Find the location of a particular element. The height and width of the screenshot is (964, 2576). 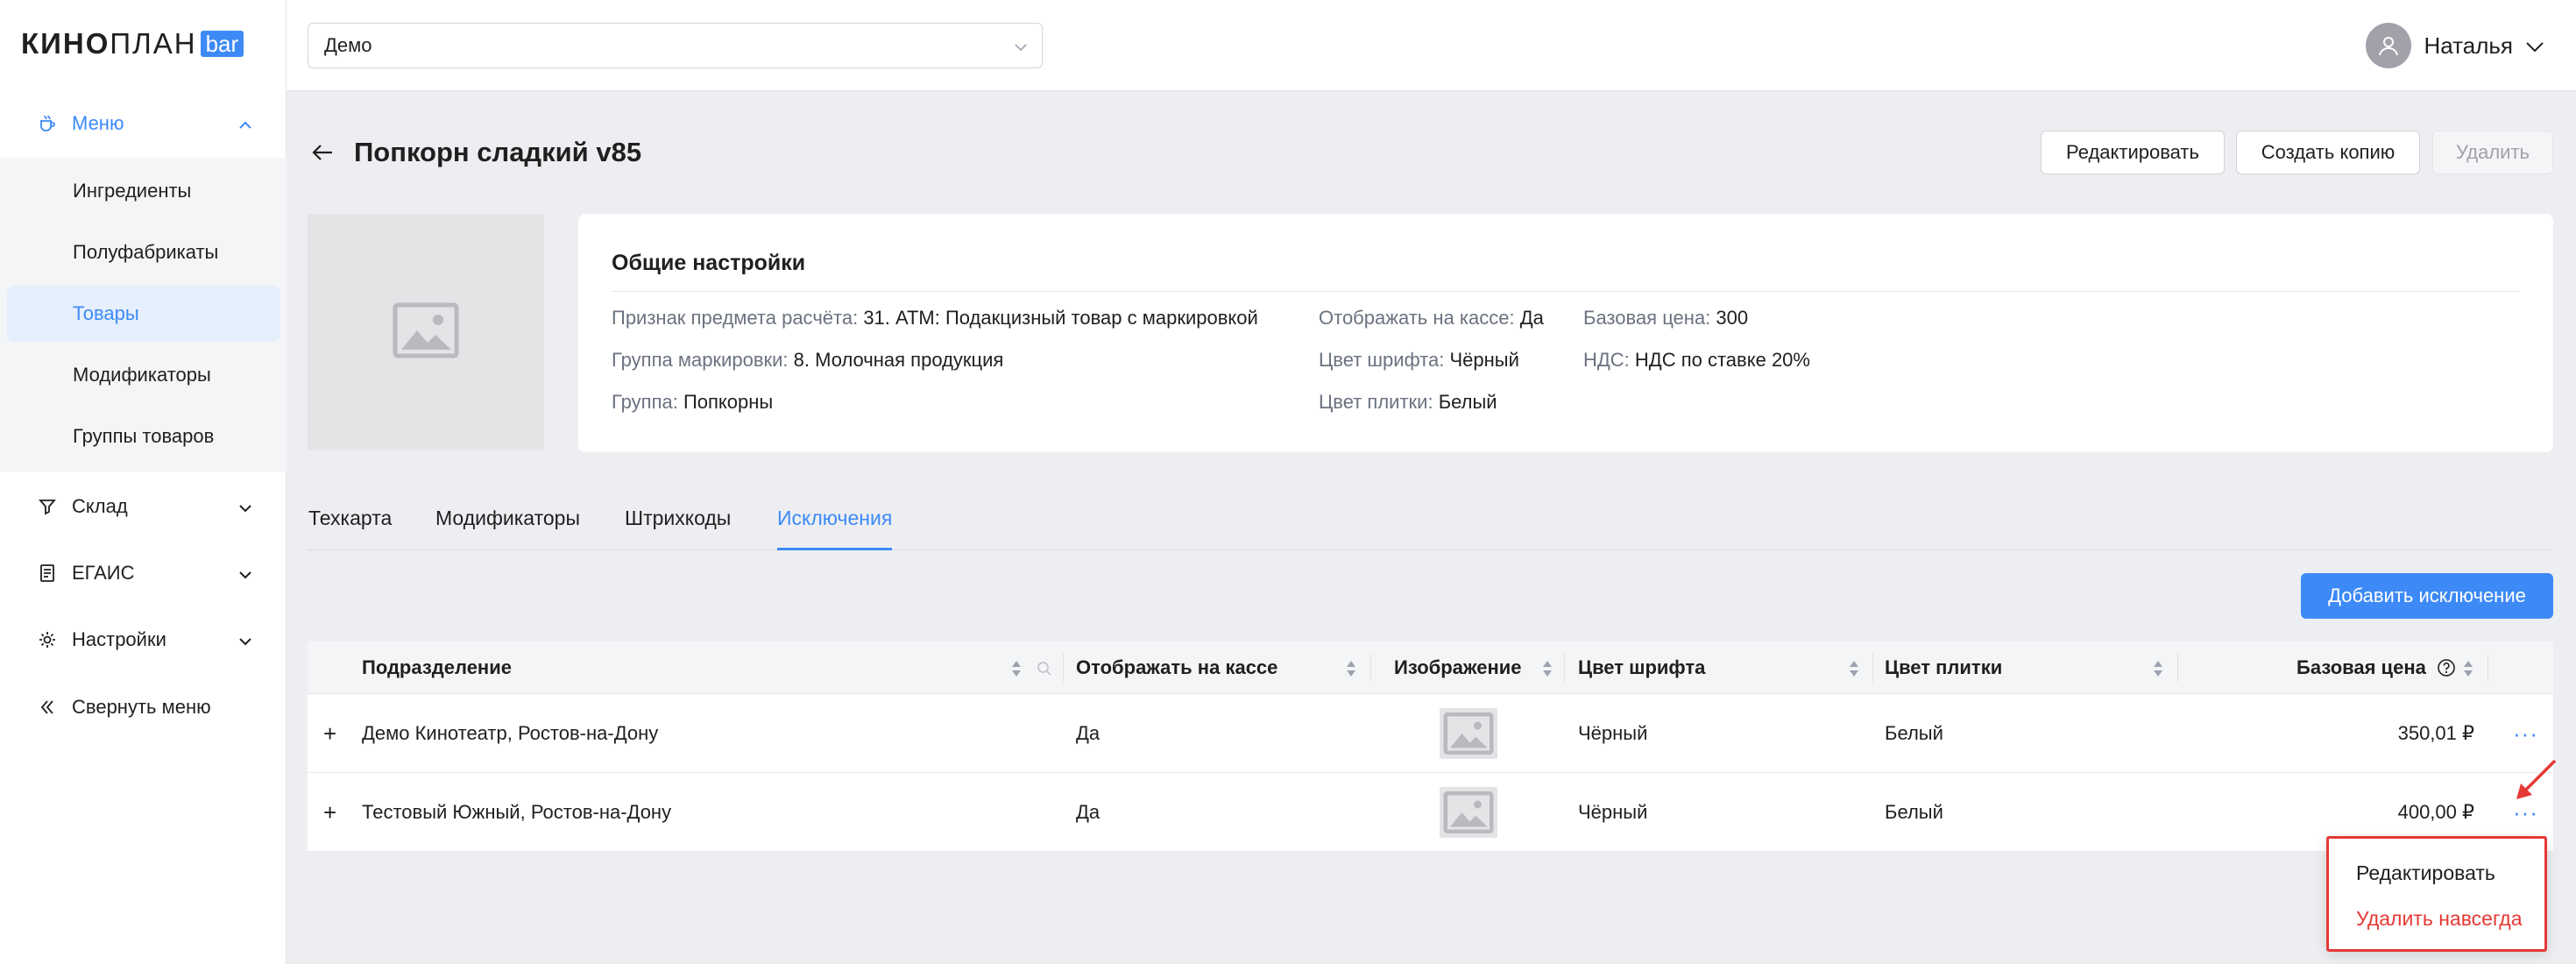

sidebar-item-label: Меню is located at coordinates (98, 123).